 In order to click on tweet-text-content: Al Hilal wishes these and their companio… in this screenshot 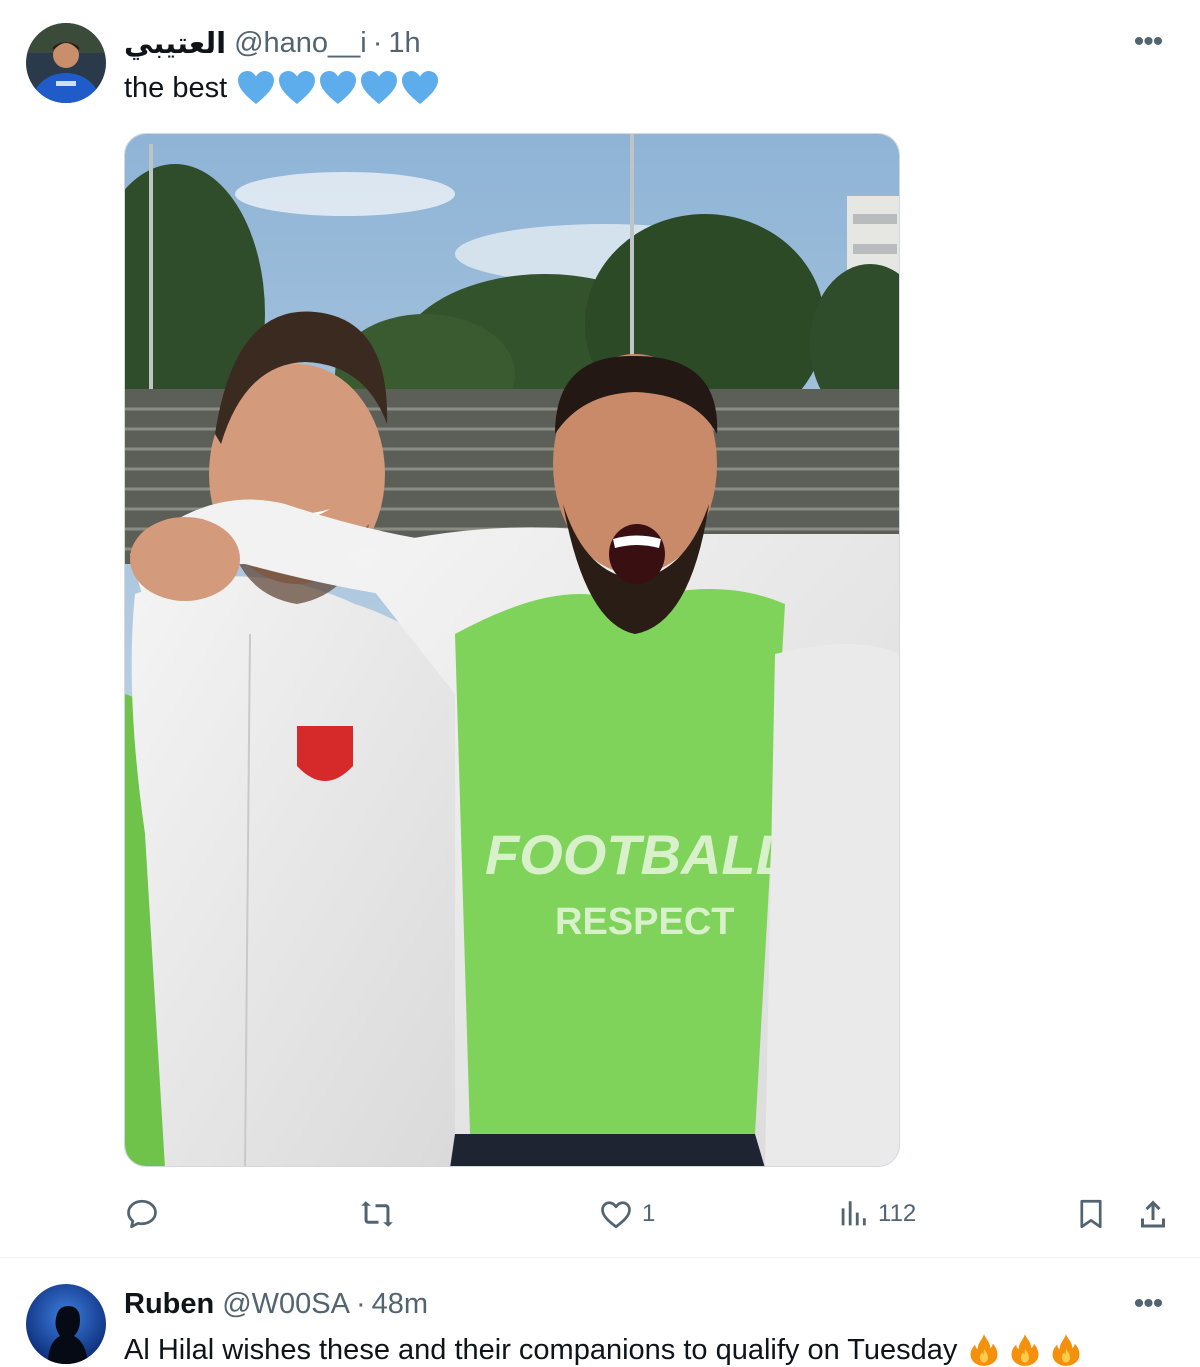, I will do `click(541, 1349)`.